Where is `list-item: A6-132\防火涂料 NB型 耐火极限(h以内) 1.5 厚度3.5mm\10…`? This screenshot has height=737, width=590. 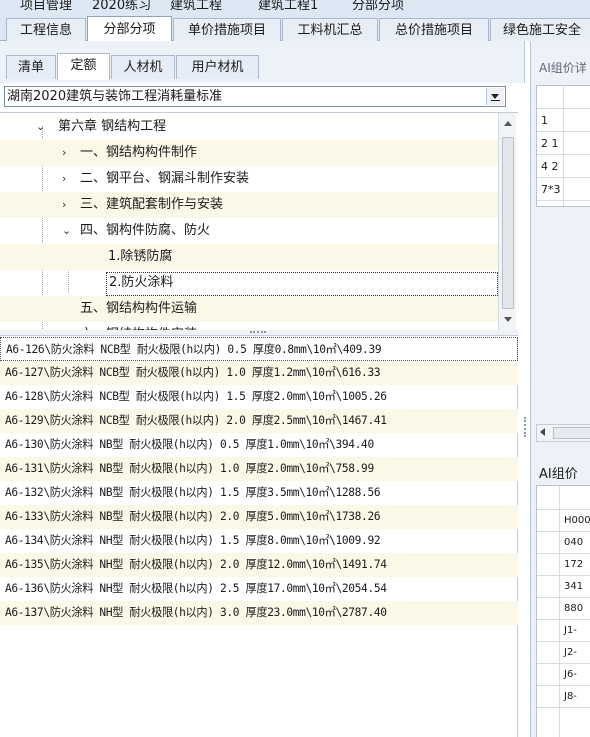
list-item: A6-132\防火涂料 NB型 耐火极限(h以内) 1.5 厚度3.5mm\10… is located at coordinates (259, 493).